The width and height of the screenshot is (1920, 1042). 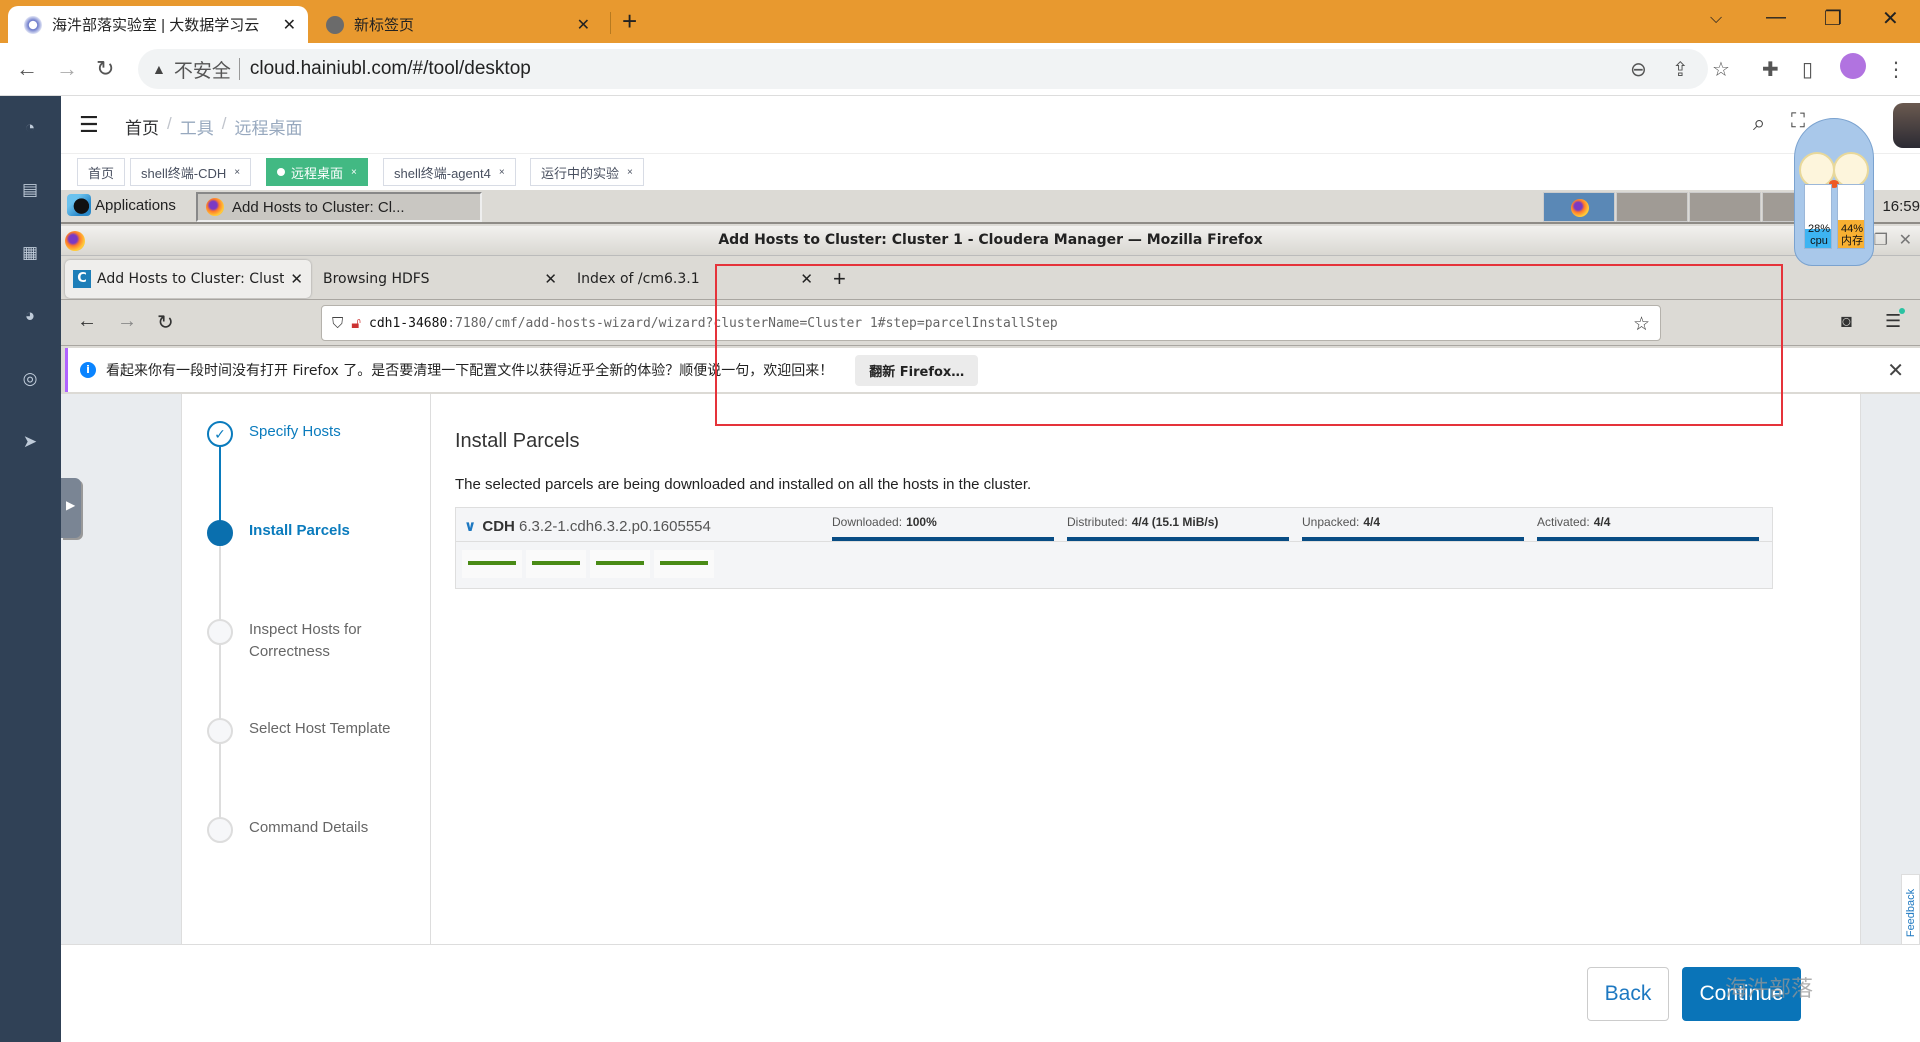 What do you see at coordinates (30, 253) in the screenshot?
I see `apps-grid-icon: ▦` at bounding box center [30, 253].